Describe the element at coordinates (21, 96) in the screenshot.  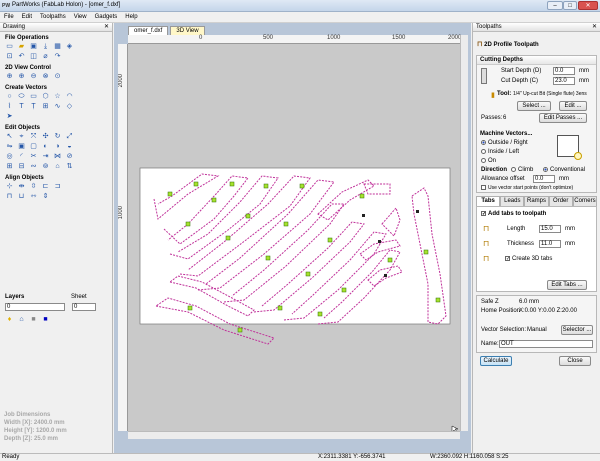
I see `ellipse-icon: ⬭` at that location.